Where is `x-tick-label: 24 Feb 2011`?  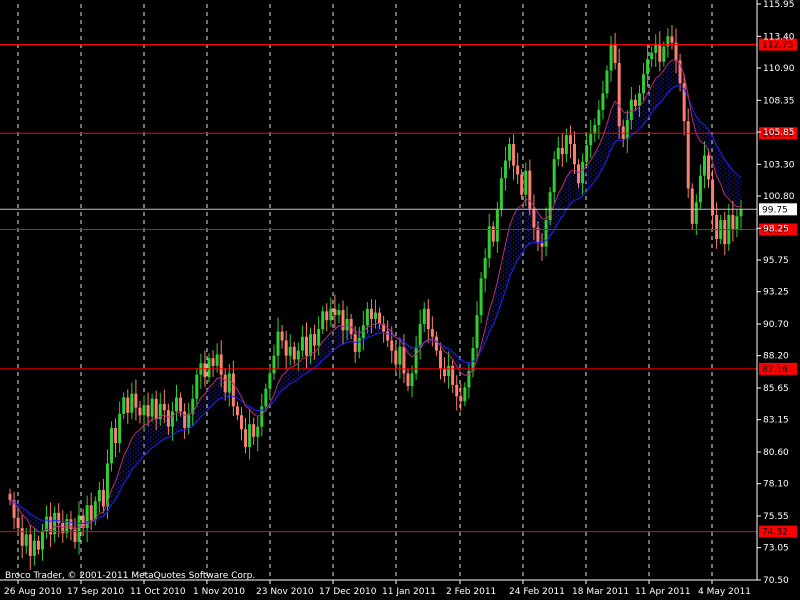
x-tick-label: 24 Feb 2011 is located at coordinates (537, 592).